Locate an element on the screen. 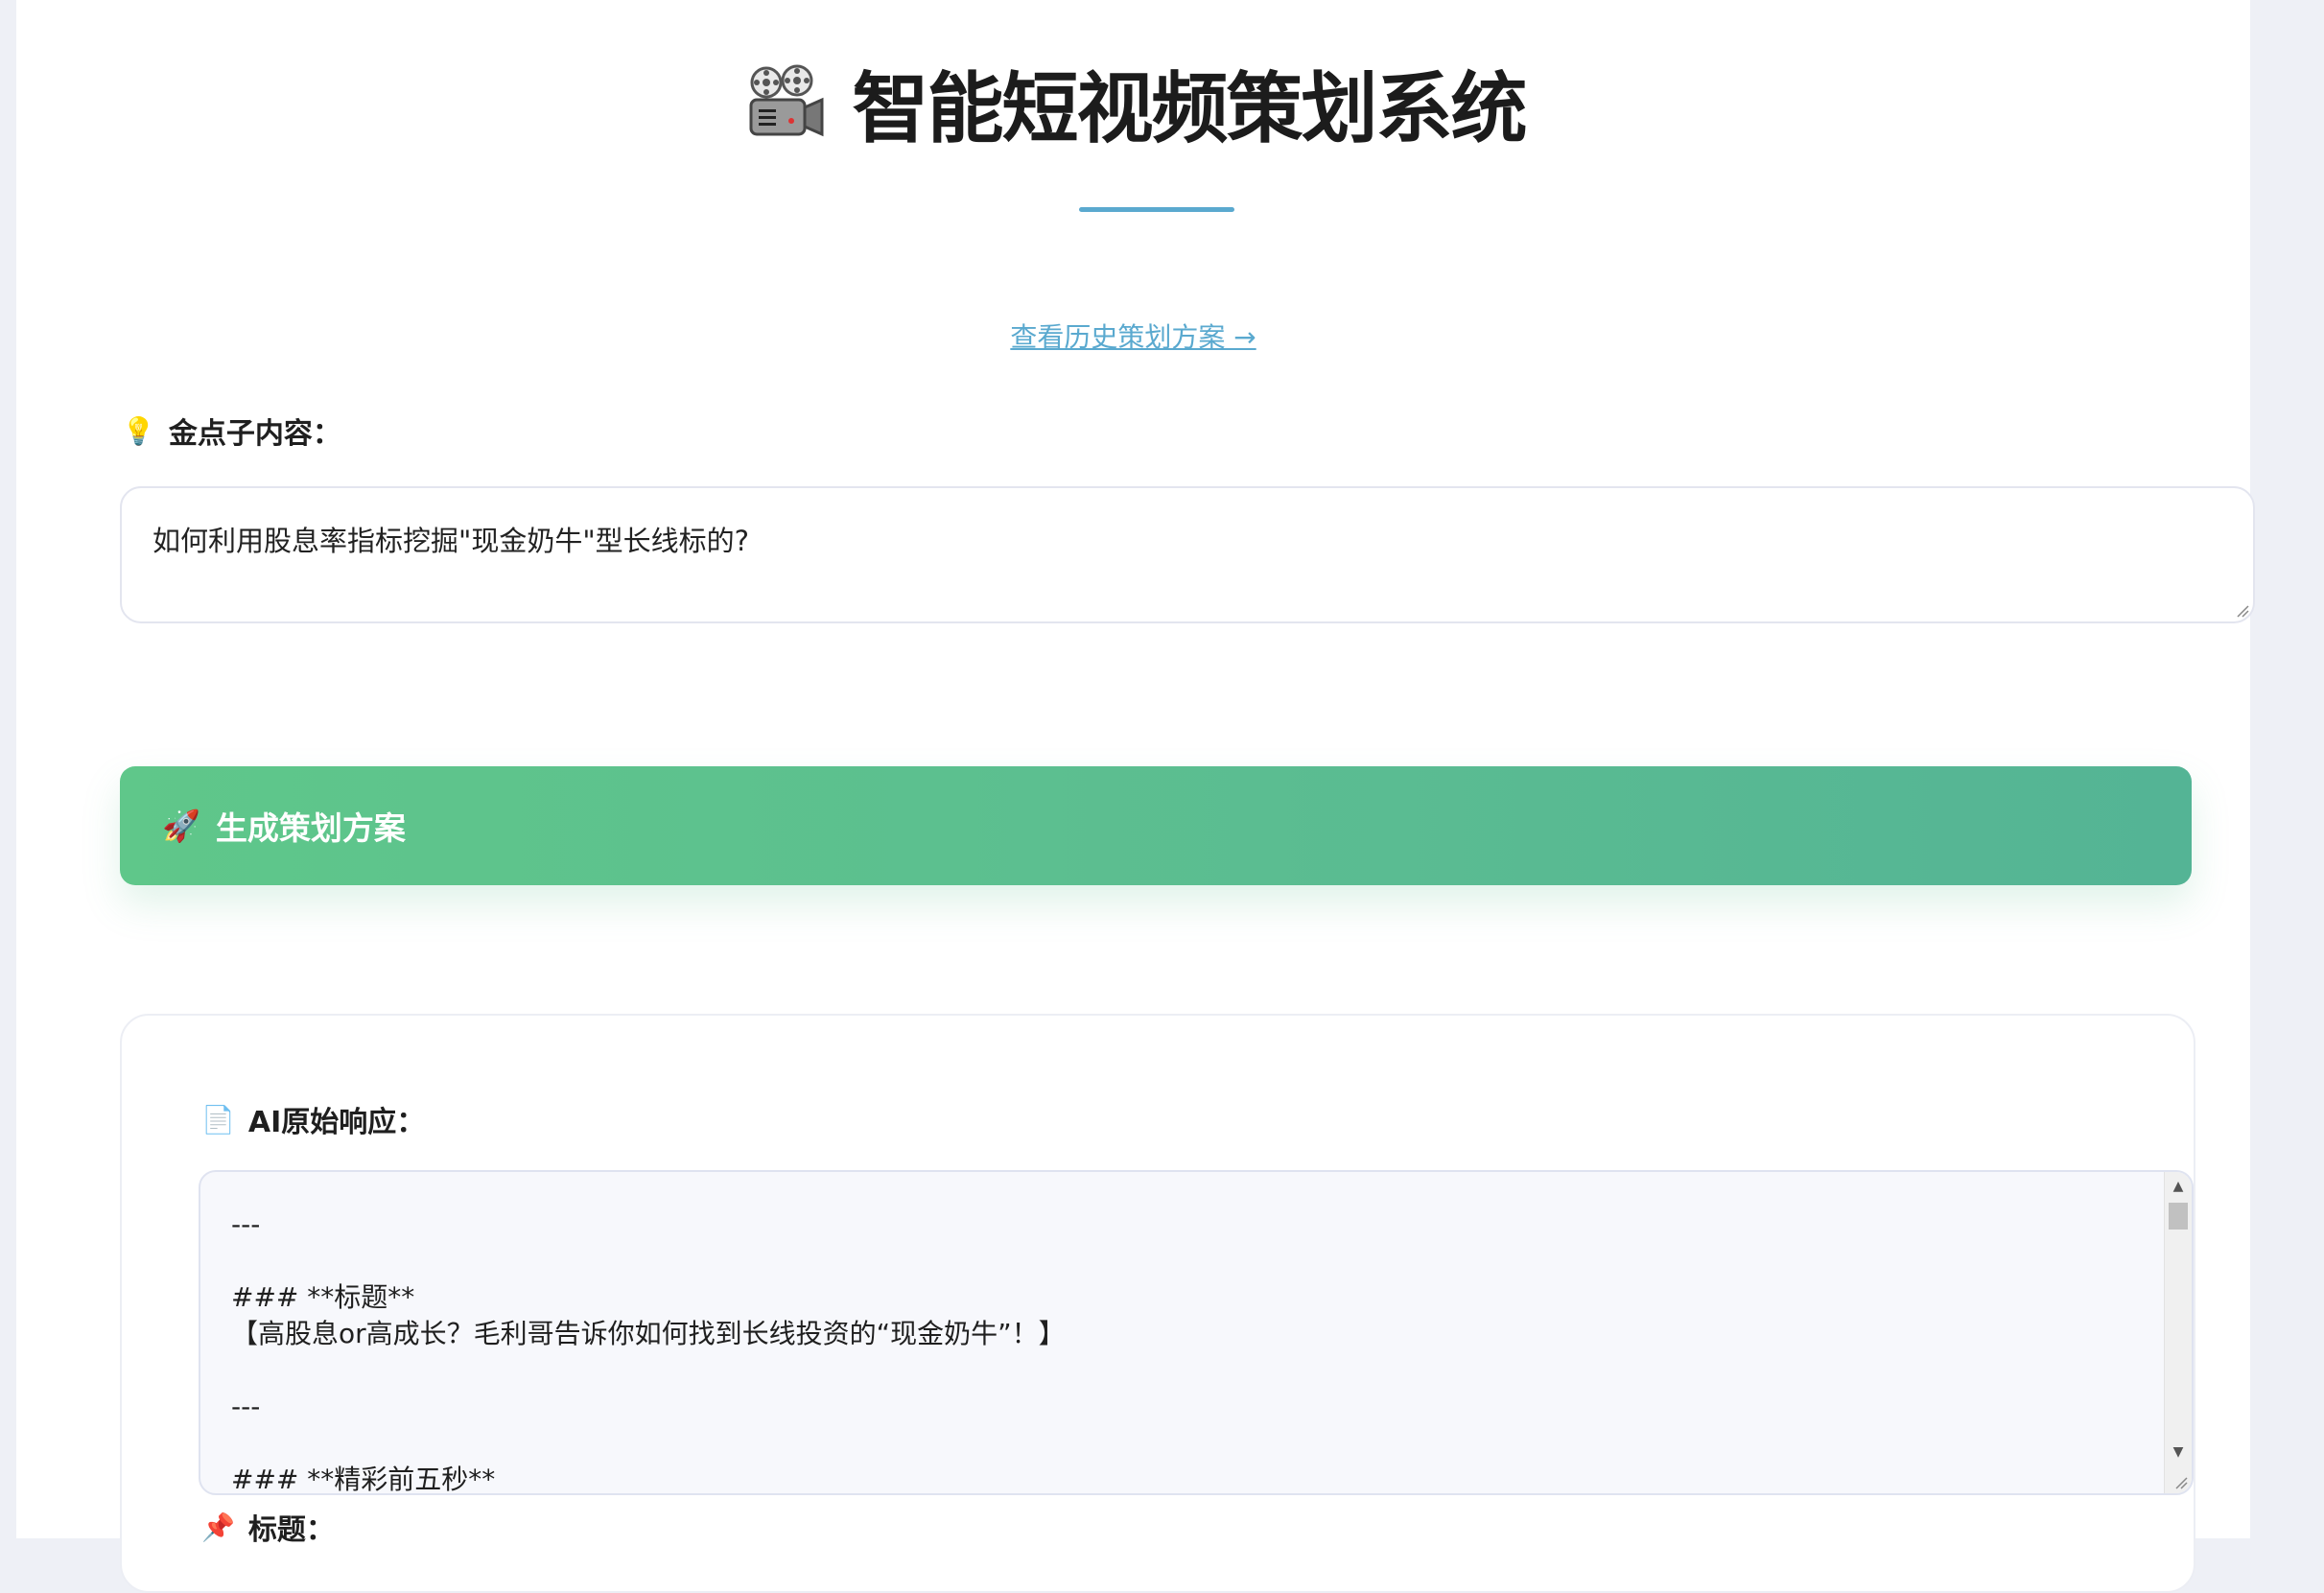 This screenshot has width=2324, height=1593. ai-response-label-text: AI原始响应： is located at coordinates (336, 1122).